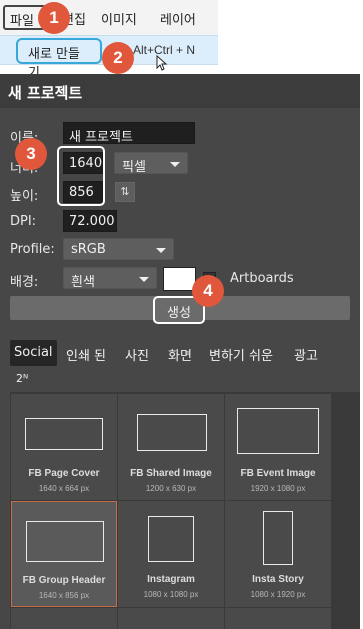 This screenshot has height=629, width=363. I want to click on unit-select-value: 픽셀, so click(134, 167).